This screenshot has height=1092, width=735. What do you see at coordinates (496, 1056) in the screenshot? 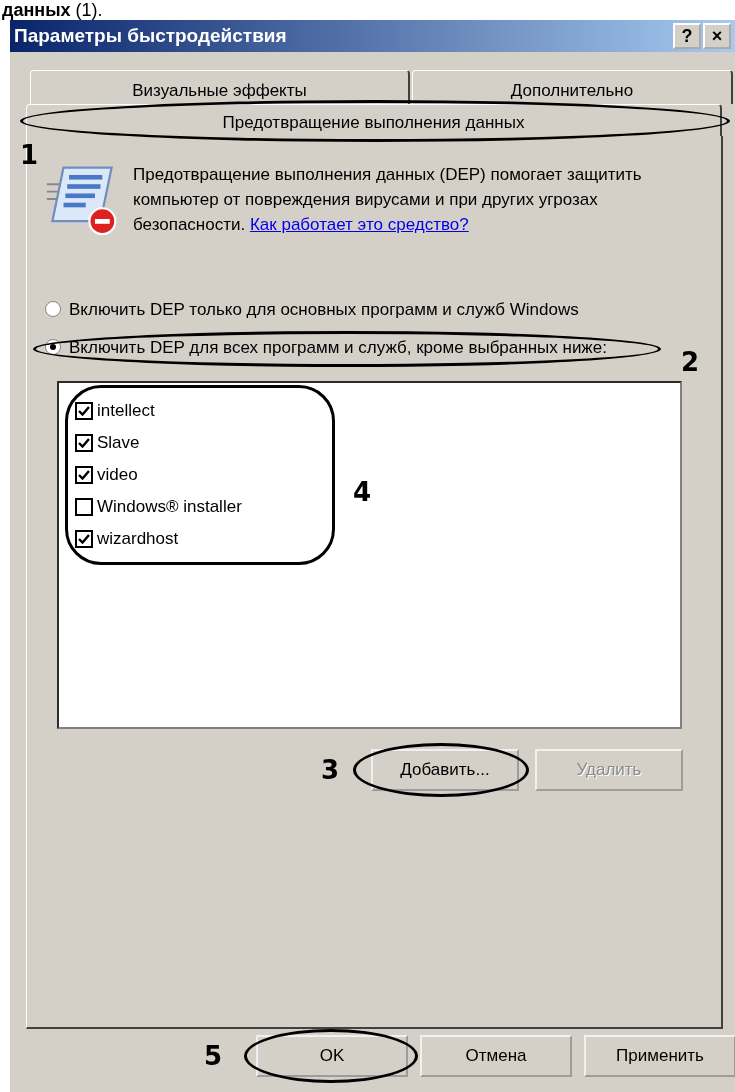
I see `dialog-button: Отмена` at bounding box center [496, 1056].